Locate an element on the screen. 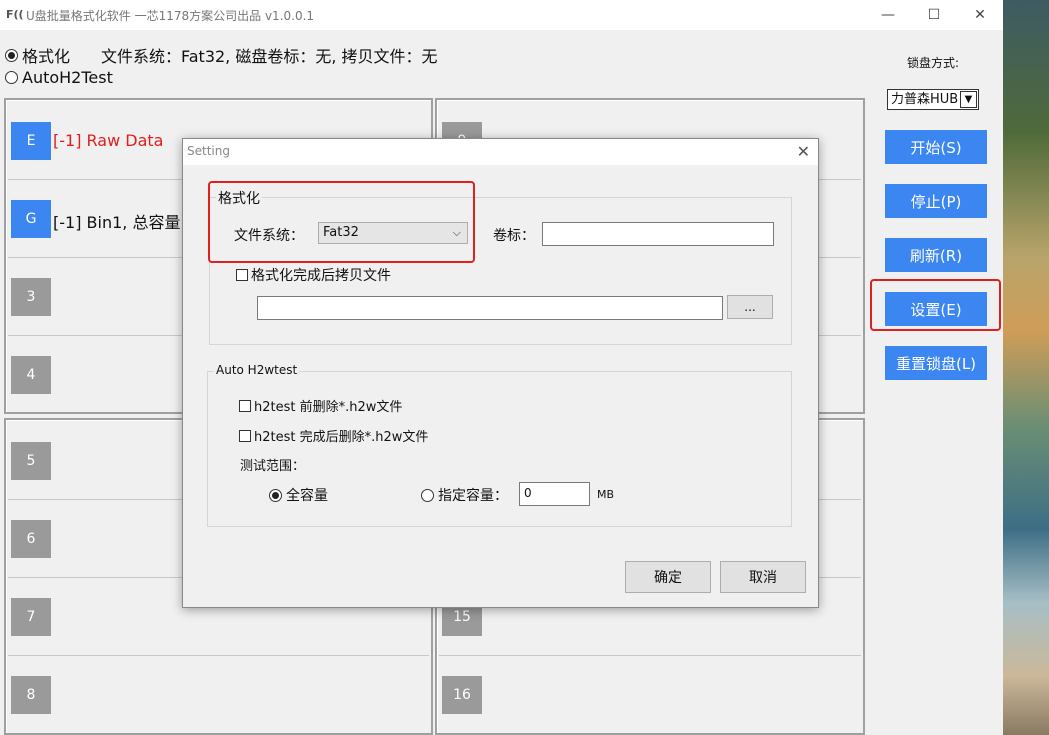 This screenshot has width=1049, height=735. fs-highlight-box is located at coordinates (341, 222).